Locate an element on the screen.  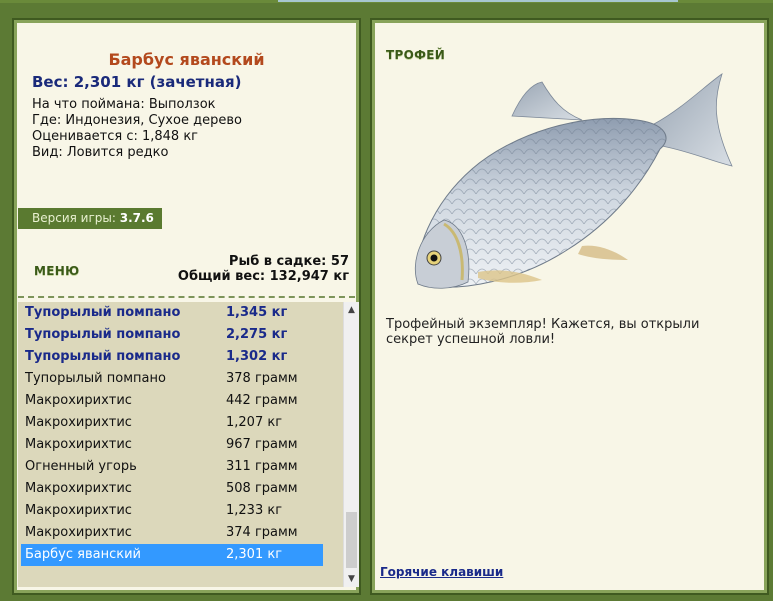
scrollbar-thumb is located at coordinates (351, 540).